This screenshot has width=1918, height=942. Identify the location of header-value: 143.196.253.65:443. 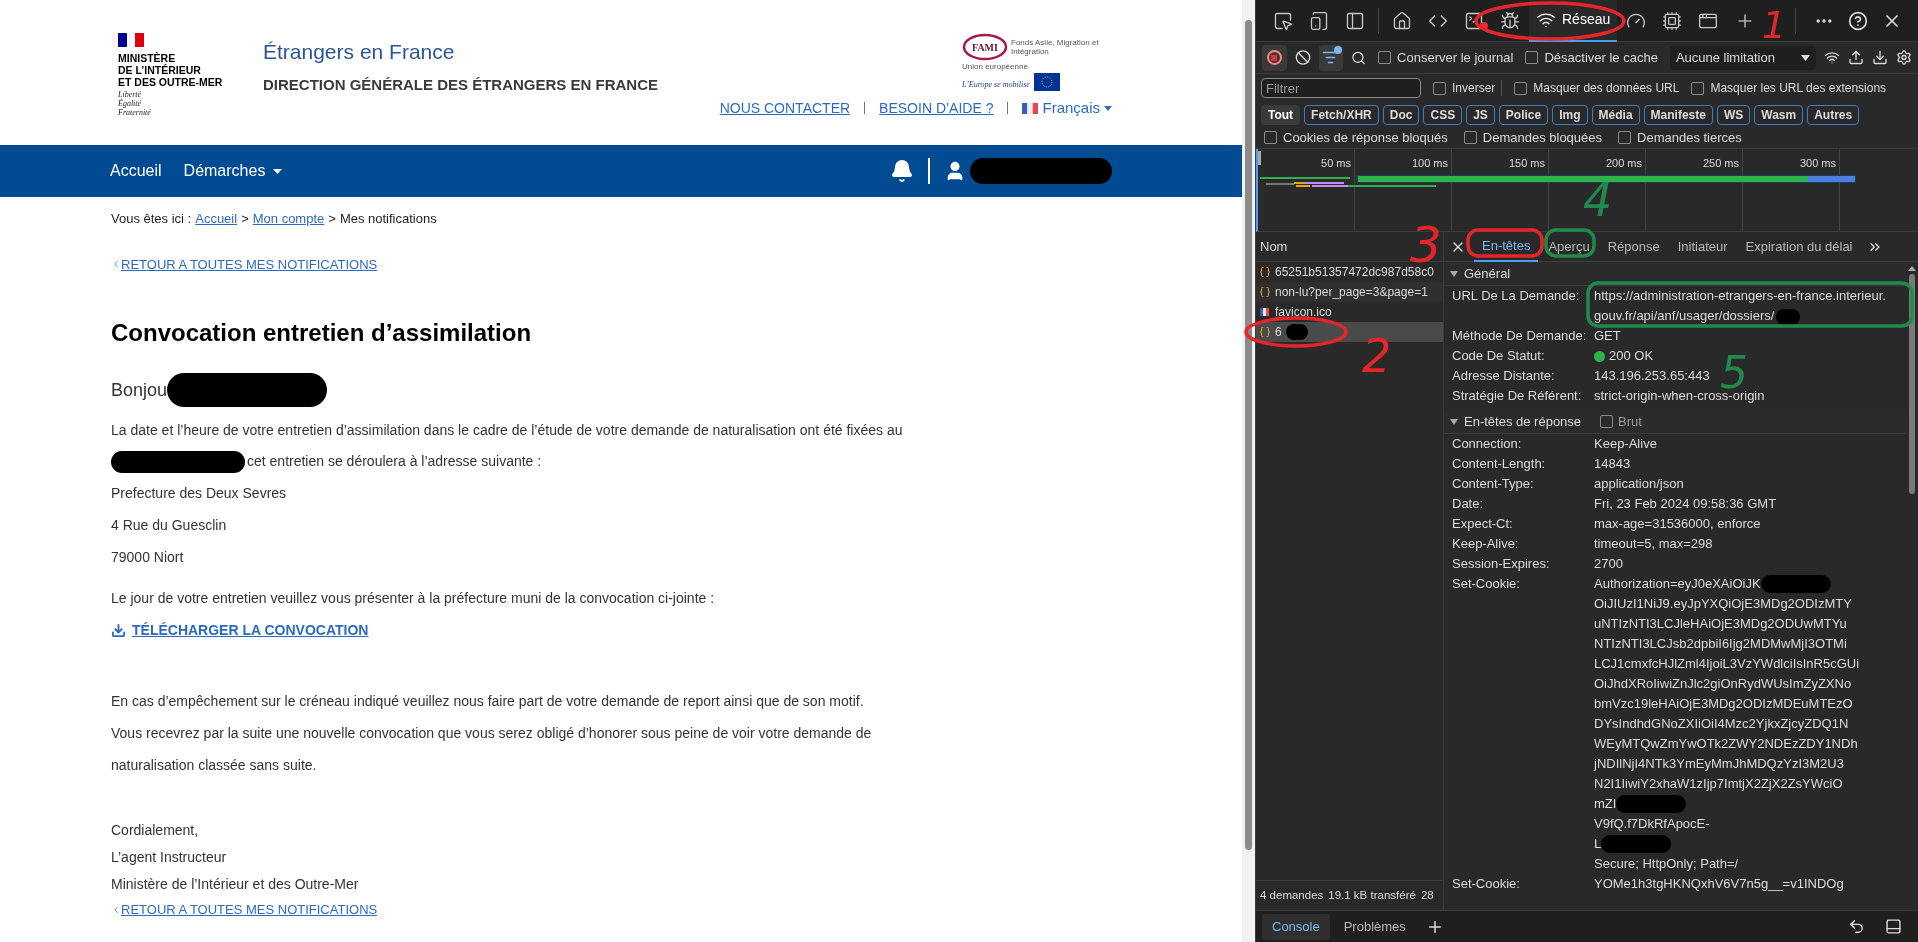
(1652, 376).